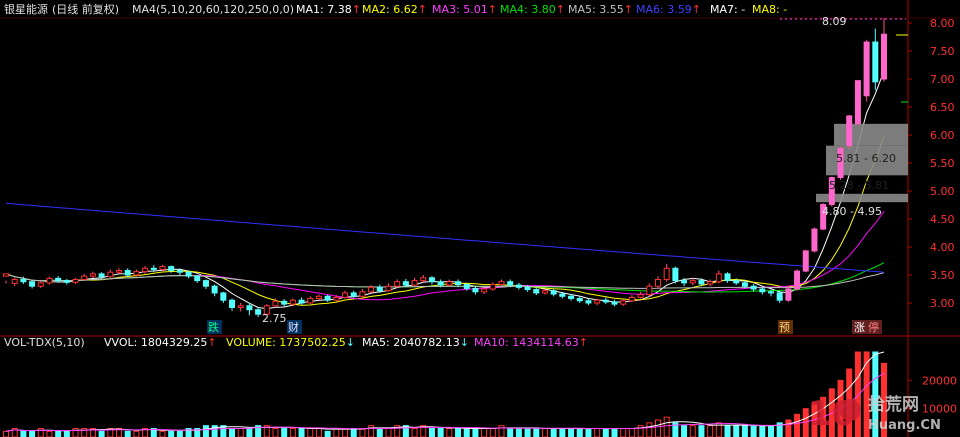 This screenshot has height=437, width=960. What do you see at coordinates (44, 342) in the screenshot?
I see `vol-indicator-label: VOL-TDX(5,10)` at bounding box center [44, 342].